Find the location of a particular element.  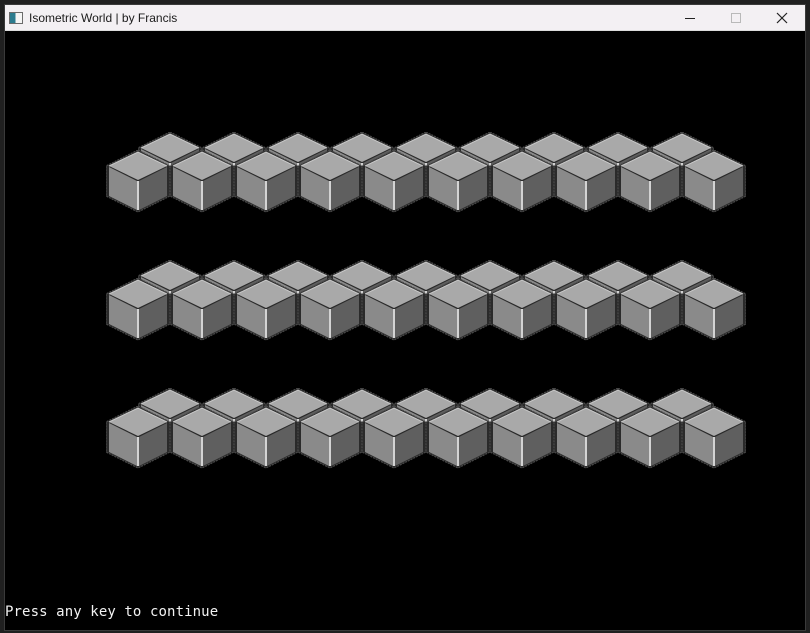

close-button is located at coordinates (782, 18).